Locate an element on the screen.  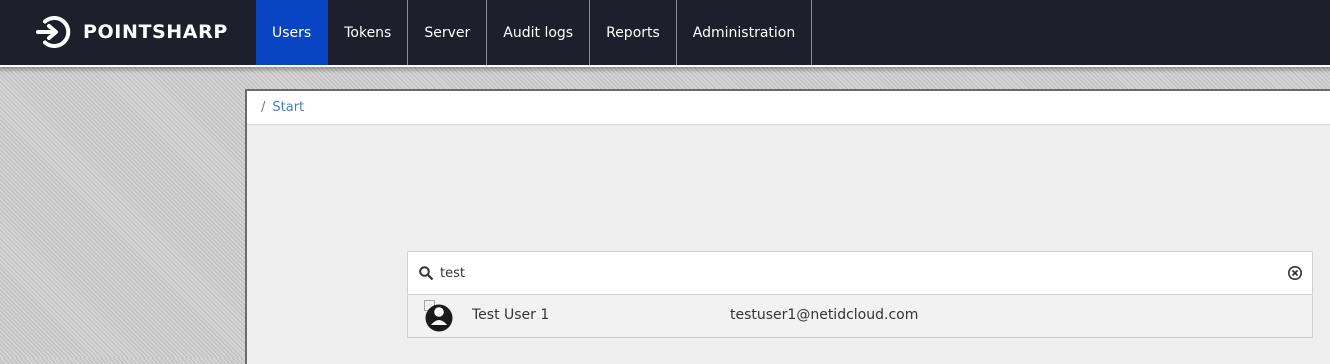
pointsharp-logo-icon is located at coordinates (53, 32).